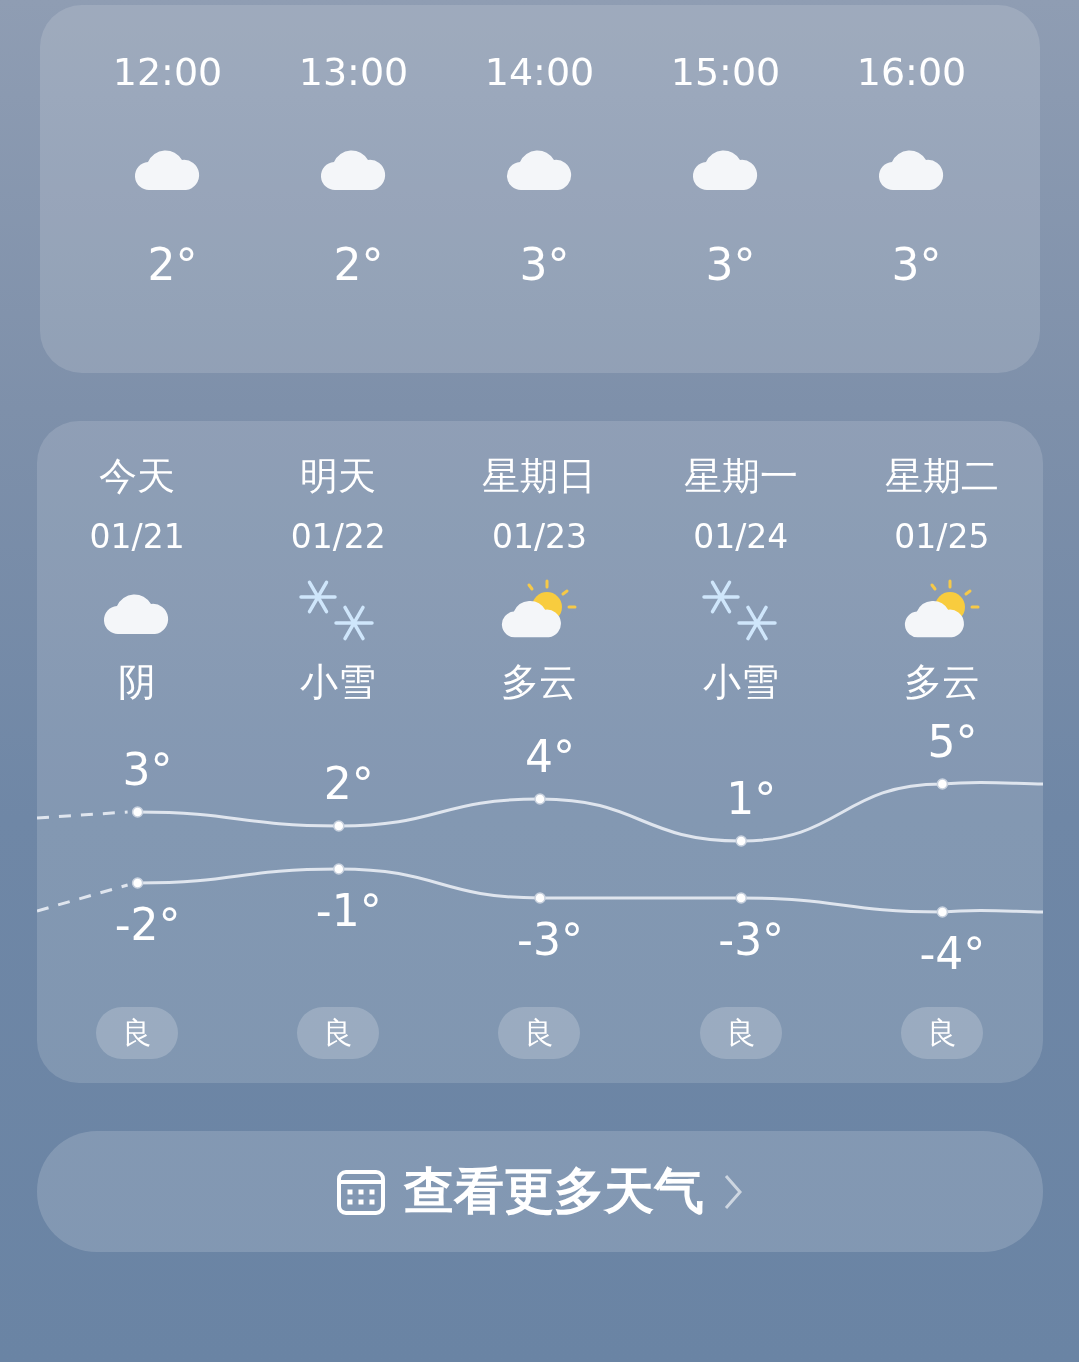 Image resolution: width=1079 pixels, height=1362 pixels. I want to click on day-date: 01/24, so click(741, 537).